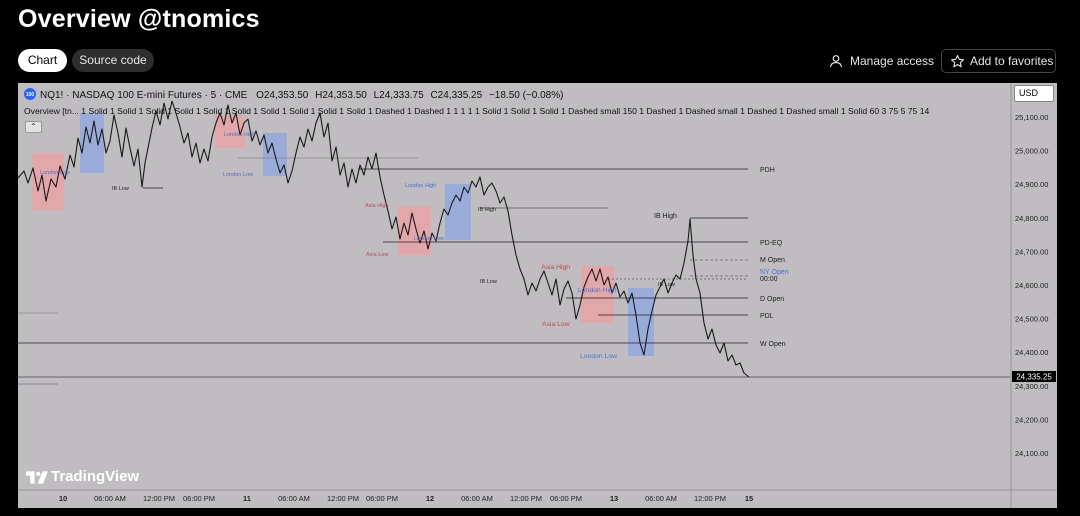  I want to click on level-label: D Open, so click(772, 299).